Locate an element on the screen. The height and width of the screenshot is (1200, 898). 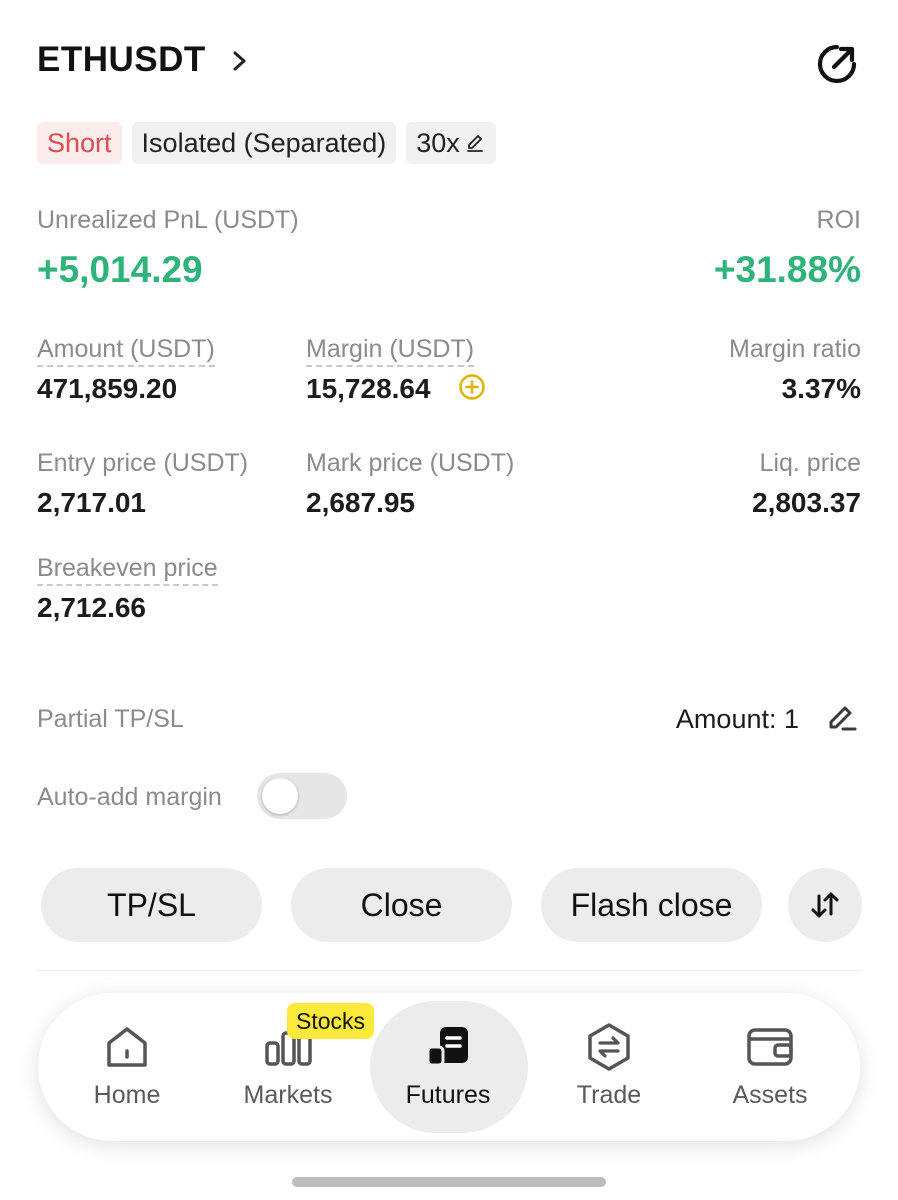
leverage-value: 30x is located at coordinates (438, 143).